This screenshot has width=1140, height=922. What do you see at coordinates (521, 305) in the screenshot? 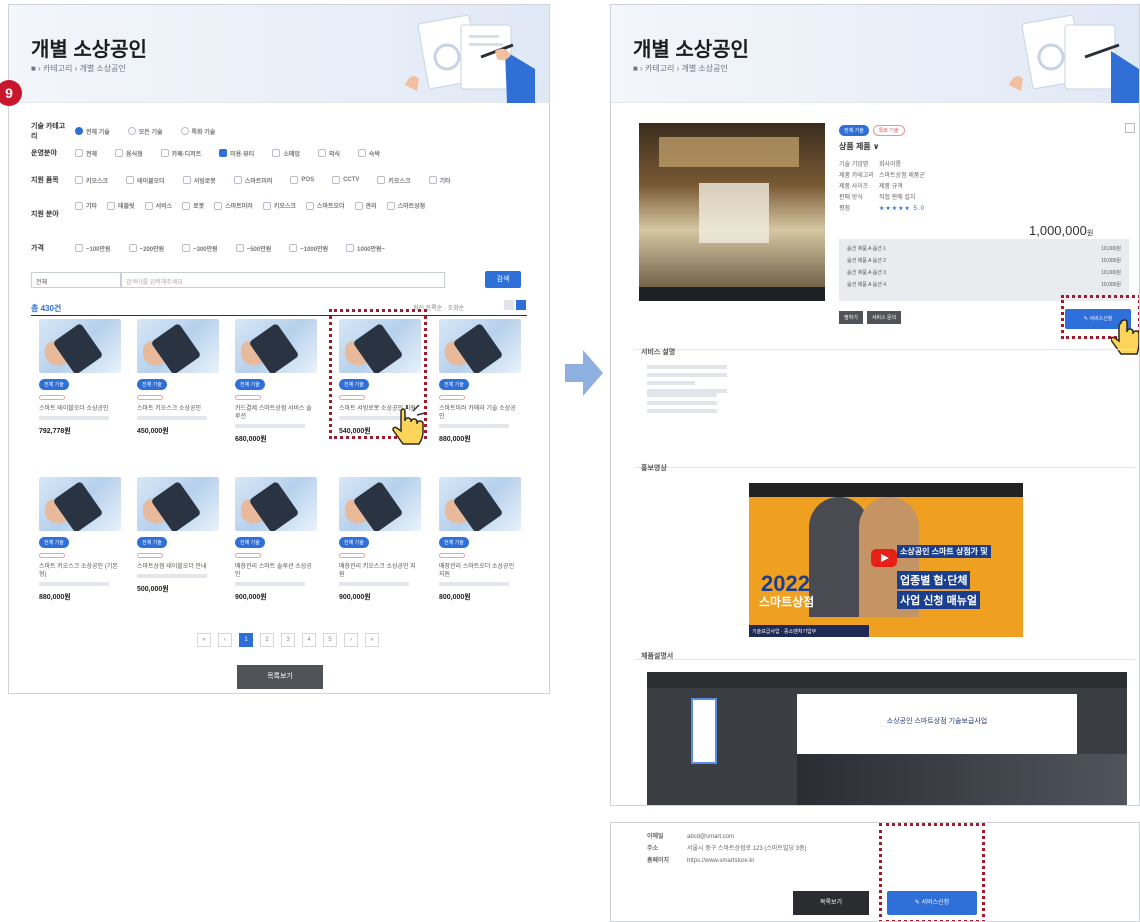
I see `grid-view-icon` at bounding box center [521, 305].